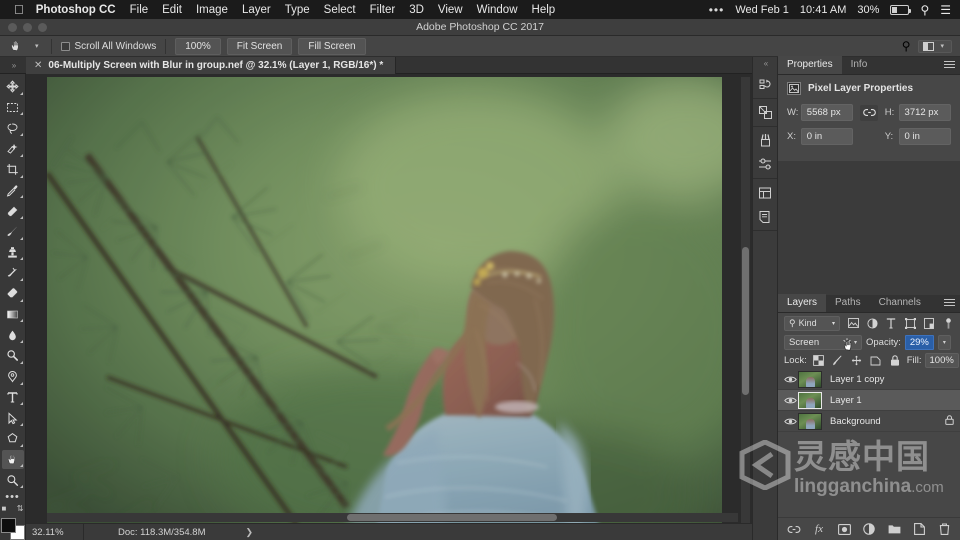  I want to click on pixel-filter-icon, so click(853, 323).